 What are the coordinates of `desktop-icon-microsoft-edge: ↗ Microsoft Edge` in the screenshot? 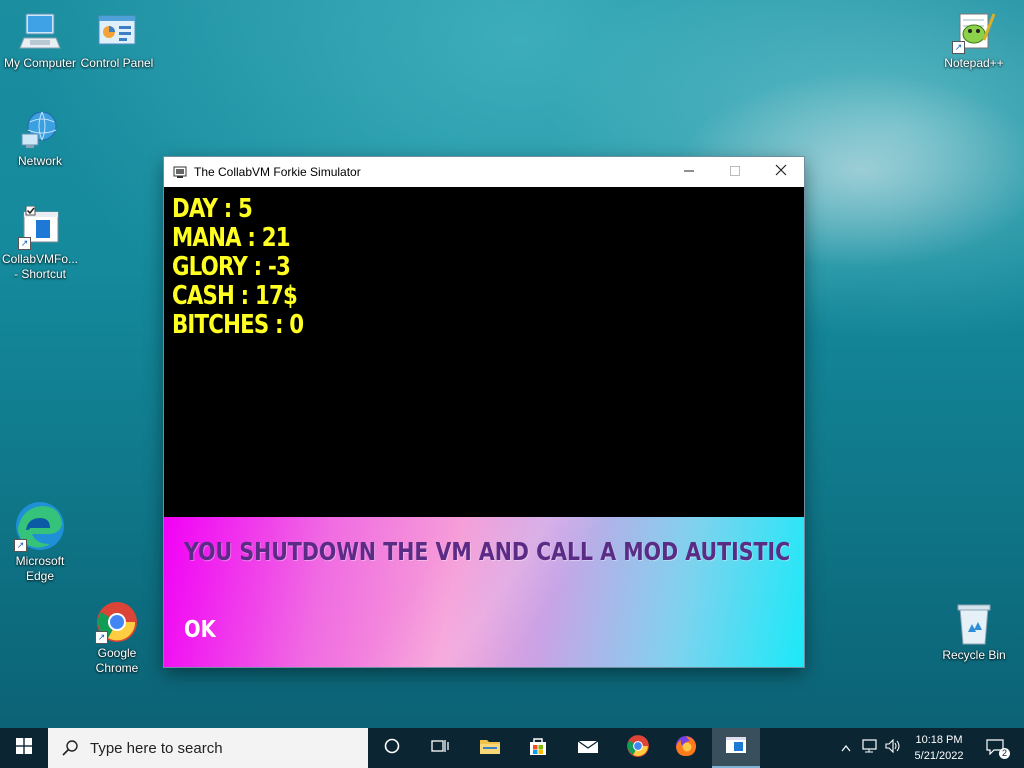 It's located at (40, 542).